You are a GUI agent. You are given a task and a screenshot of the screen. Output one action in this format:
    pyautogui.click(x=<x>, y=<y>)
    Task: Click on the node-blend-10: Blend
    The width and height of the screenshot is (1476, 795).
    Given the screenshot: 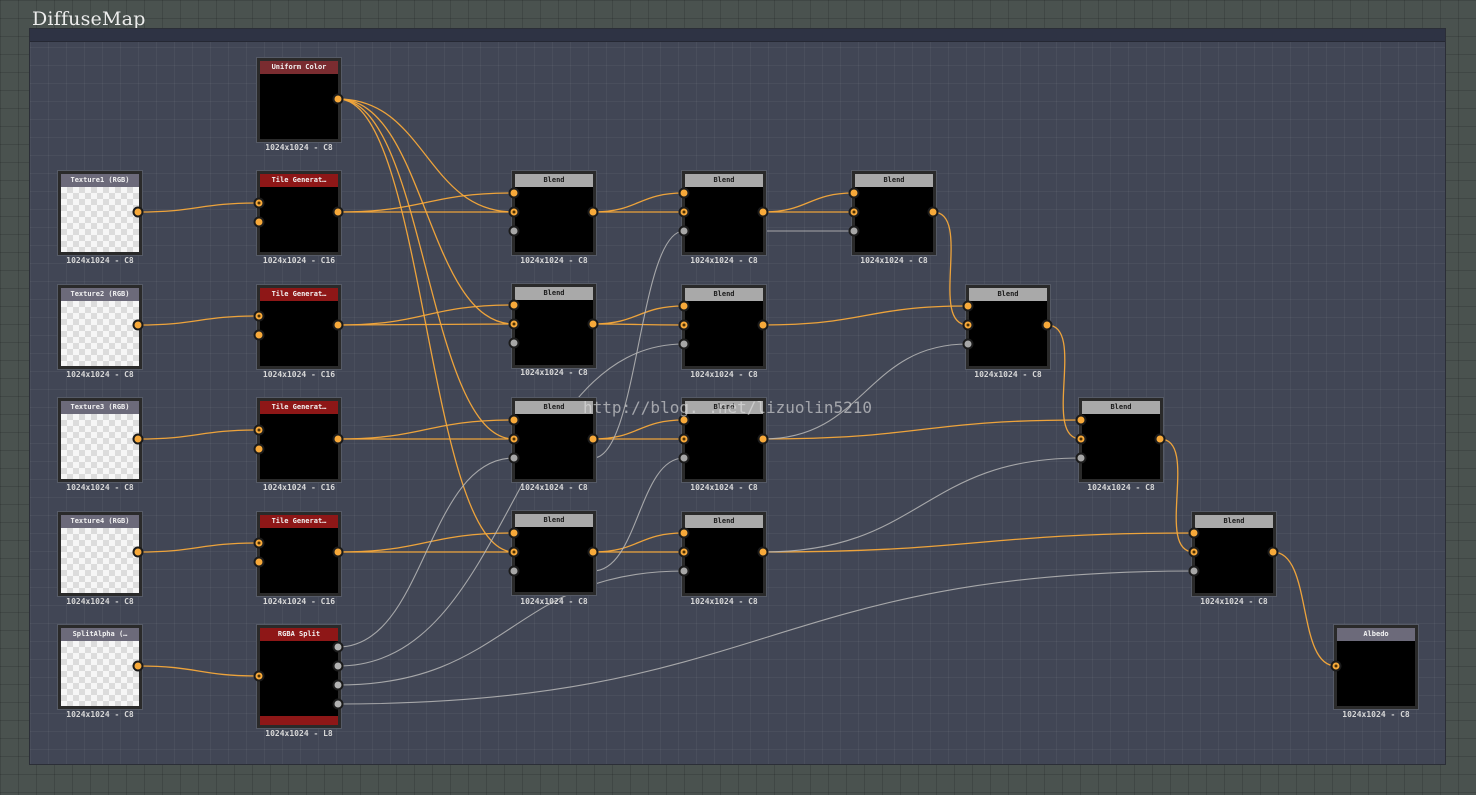 What is the action you would take?
    pyautogui.click(x=1008, y=327)
    